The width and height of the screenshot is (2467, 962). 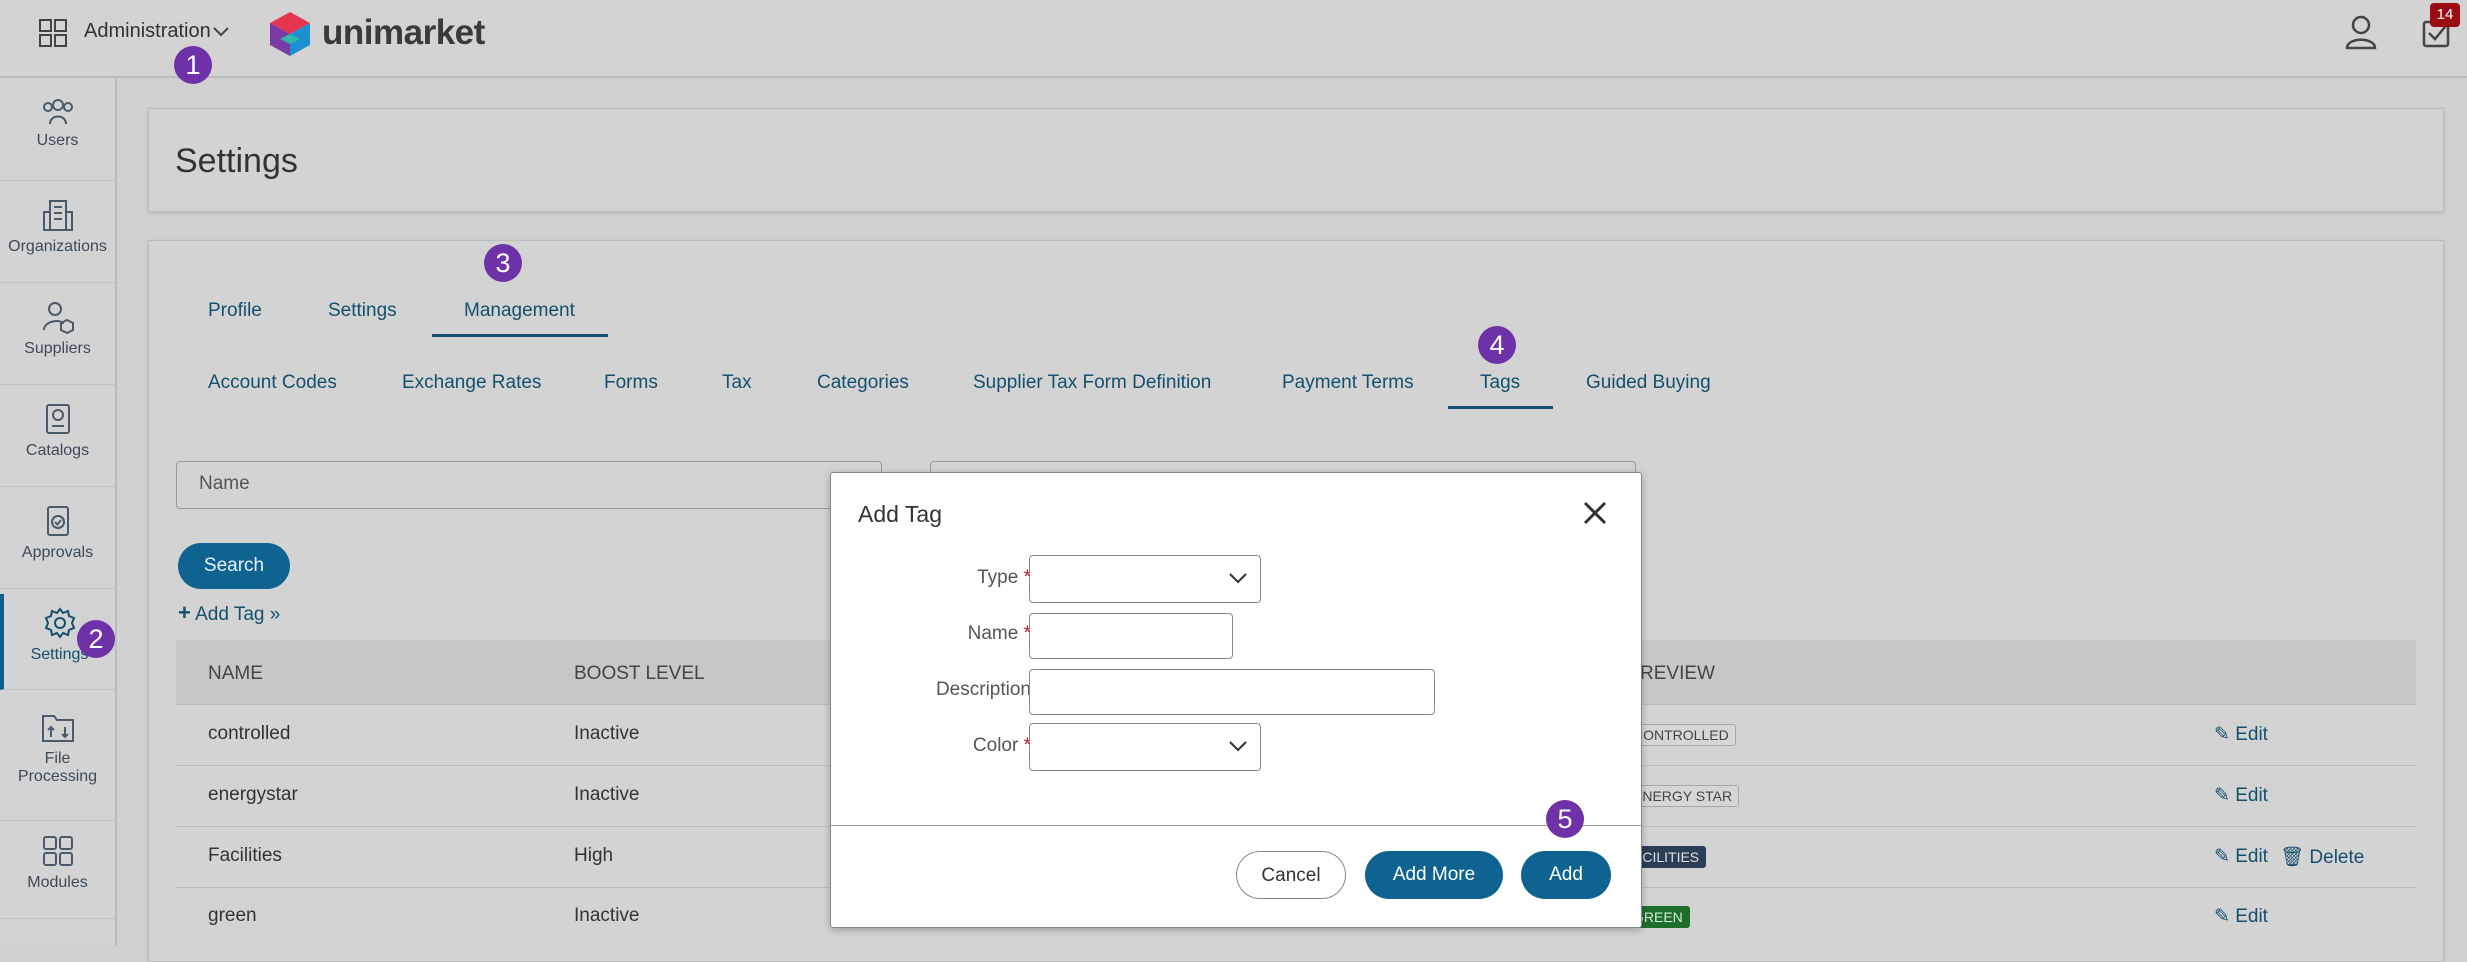 What do you see at coordinates (57, 851) in the screenshot?
I see `modules-icon` at bounding box center [57, 851].